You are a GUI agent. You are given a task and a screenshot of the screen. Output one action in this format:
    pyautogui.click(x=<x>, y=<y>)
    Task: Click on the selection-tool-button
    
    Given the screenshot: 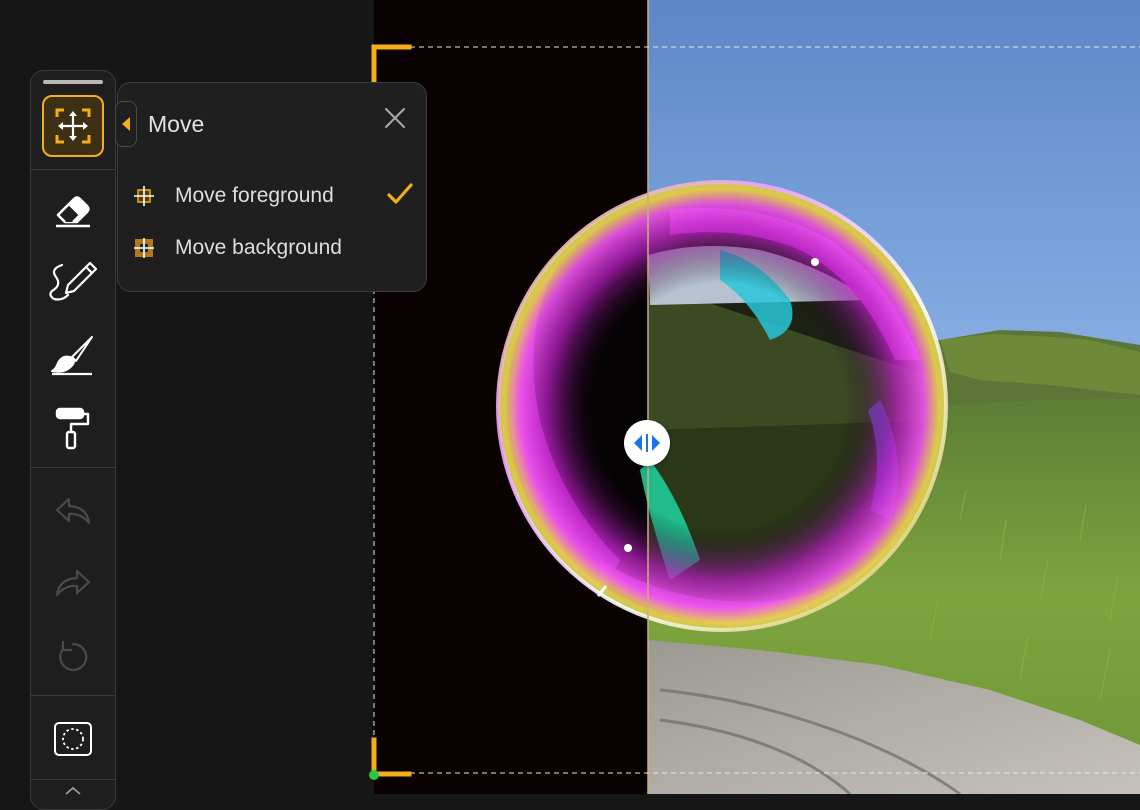 What is the action you would take?
    pyautogui.click(x=73, y=739)
    